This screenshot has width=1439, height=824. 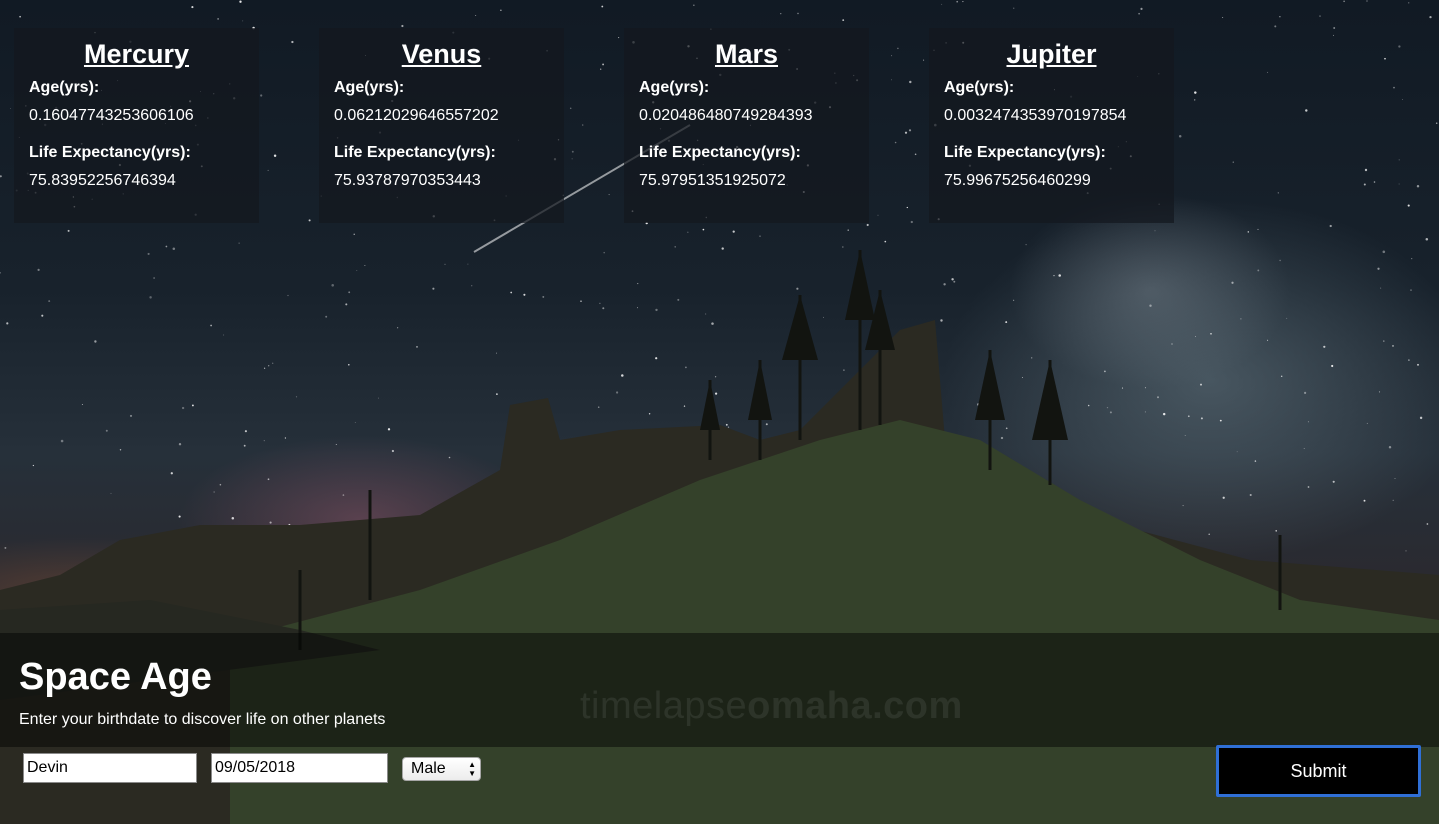 What do you see at coordinates (1051, 54) in the screenshot?
I see `planet-name: Jupiter` at bounding box center [1051, 54].